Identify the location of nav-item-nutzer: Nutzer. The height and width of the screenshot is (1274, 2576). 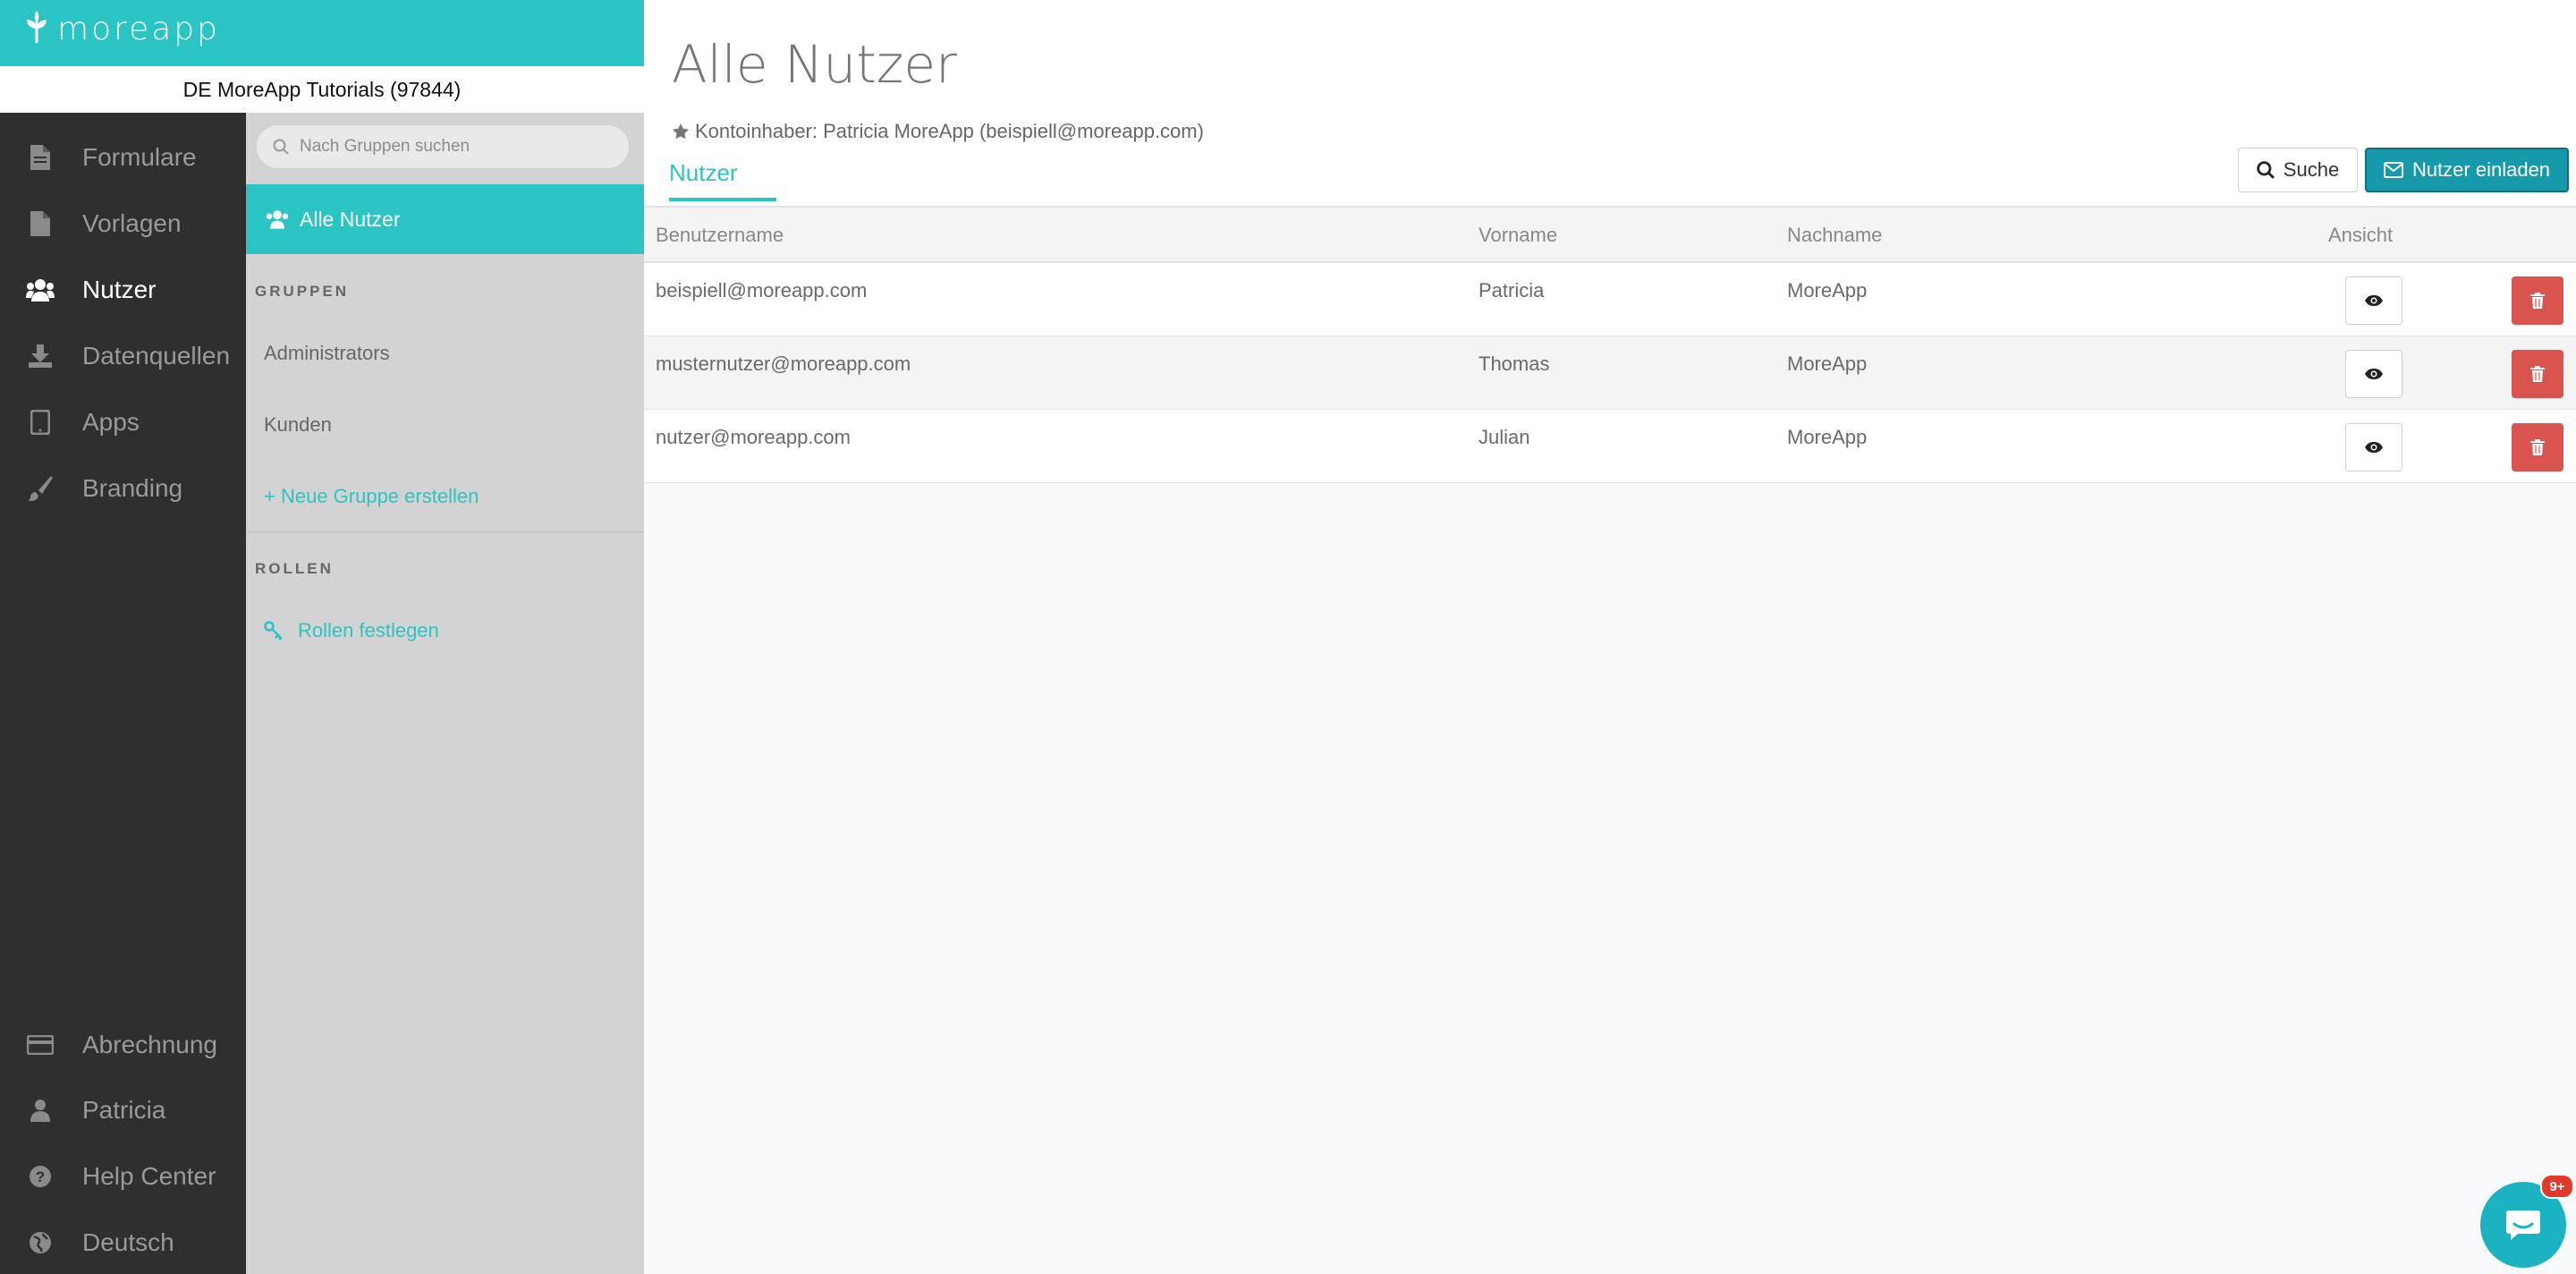
(123, 290).